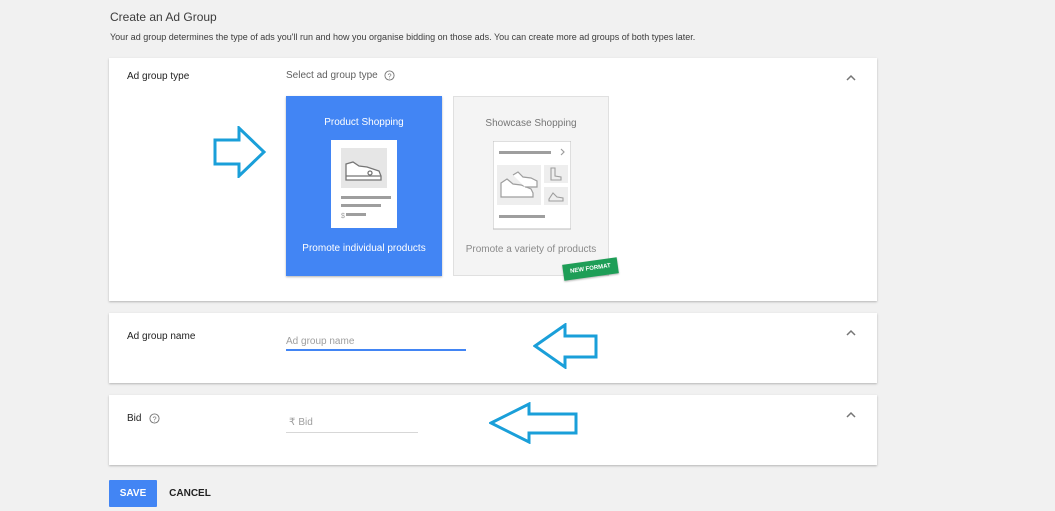 The height and width of the screenshot is (511, 1055). Describe the element at coordinates (292, 422) in the screenshot. I see `currency-symbol: ₹` at that location.